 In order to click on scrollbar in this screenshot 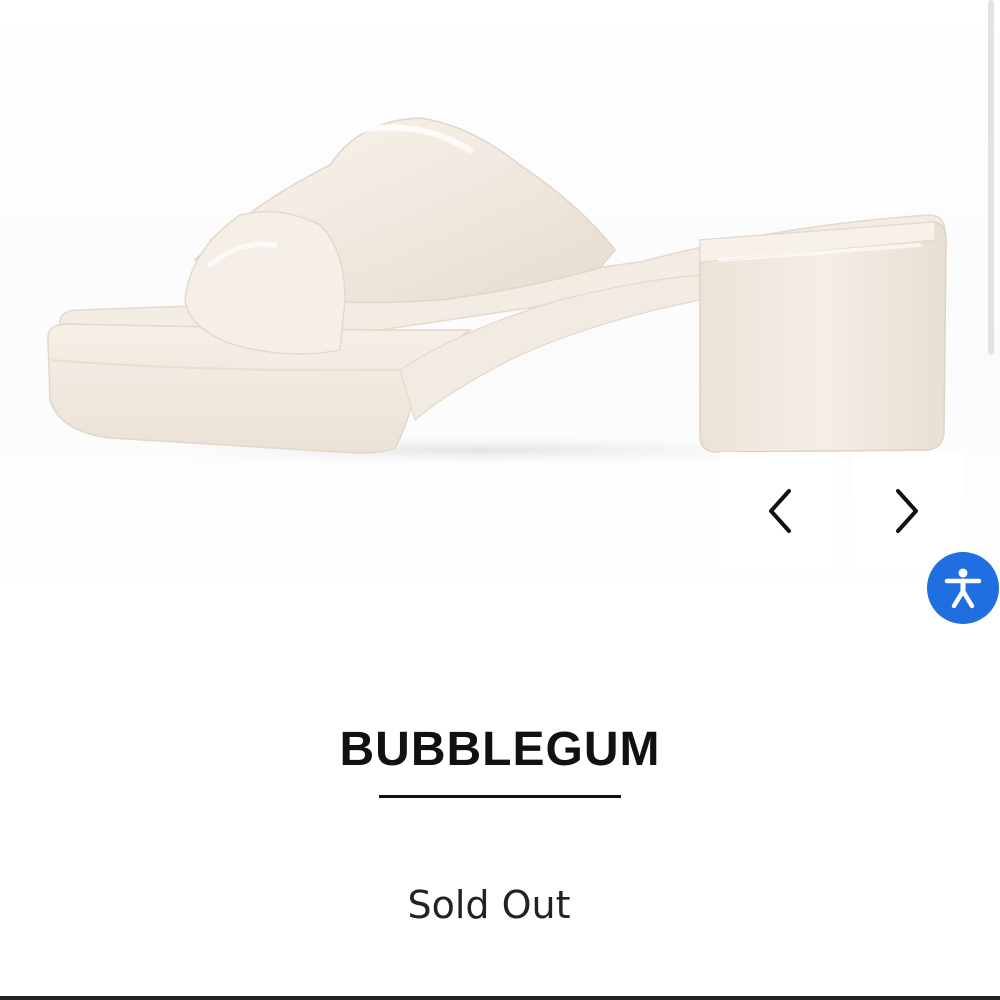, I will do `click(991, 177)`.